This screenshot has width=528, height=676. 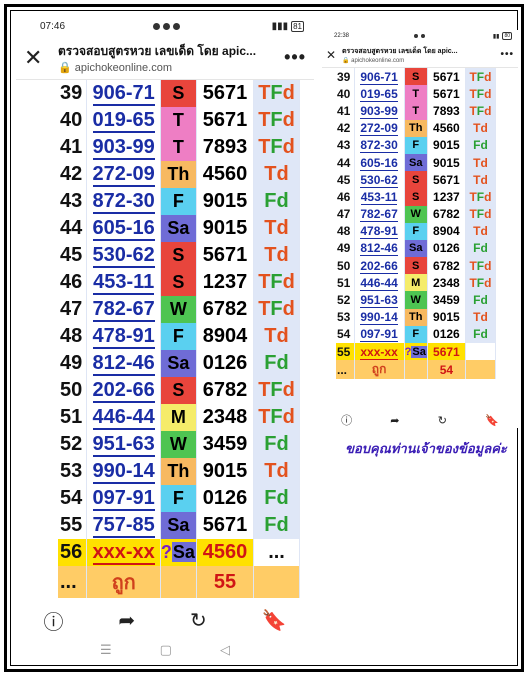 I want to click on row-number: 43, so click(x=345, y=145).